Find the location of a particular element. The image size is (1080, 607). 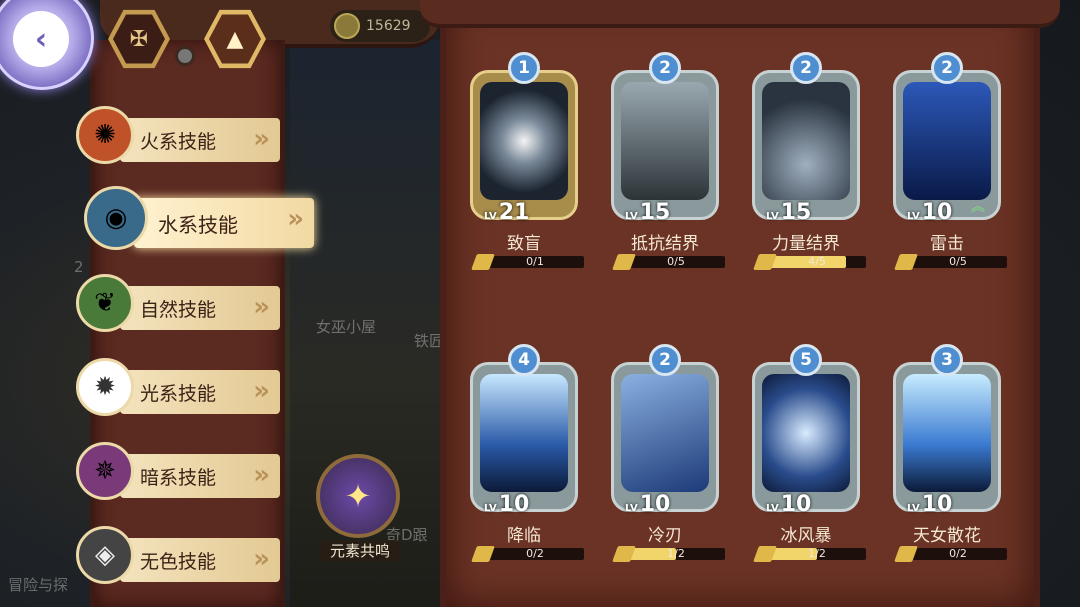

category-water: ◉ 水系技能 » is located at coordinates (200, 218).